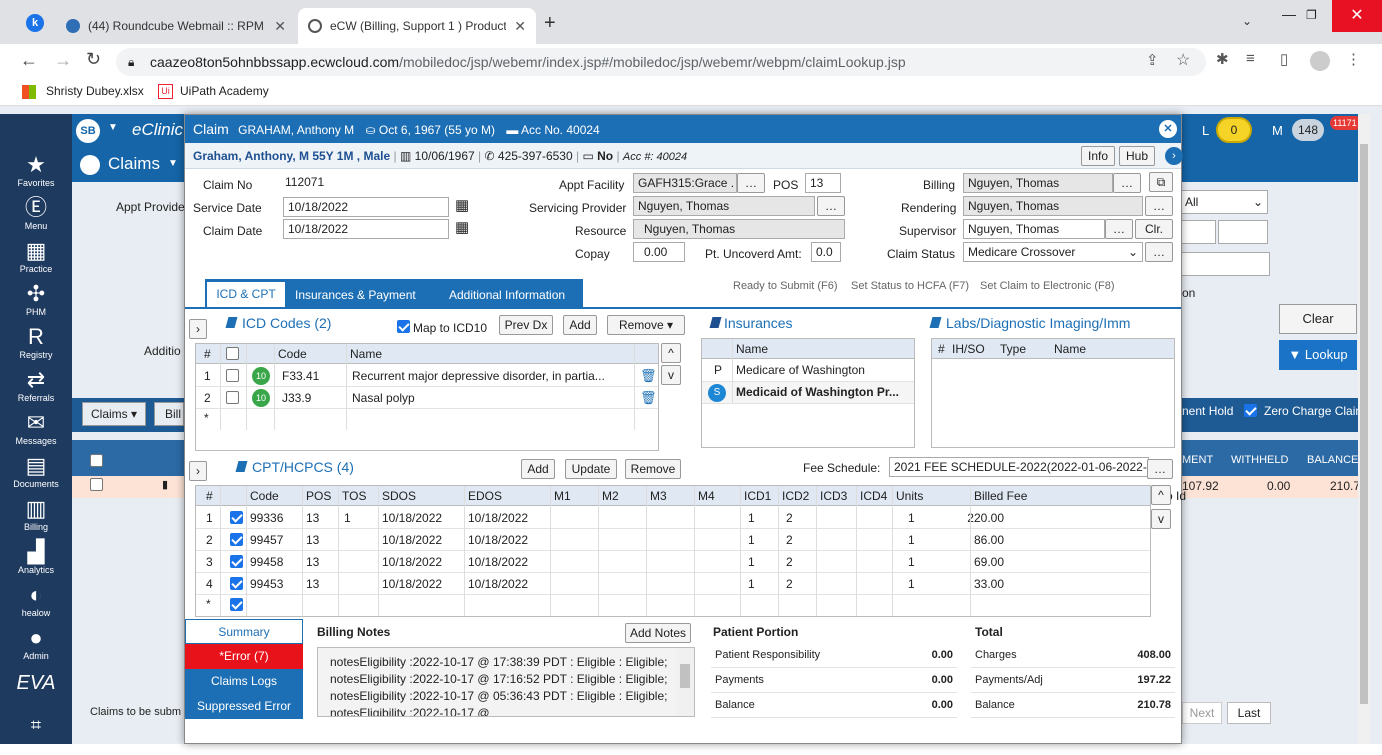  What do you see at coordinates (1137, 156) in the screenshot?
I see `hub-button: Hub` at bounding box center [1137, 156].